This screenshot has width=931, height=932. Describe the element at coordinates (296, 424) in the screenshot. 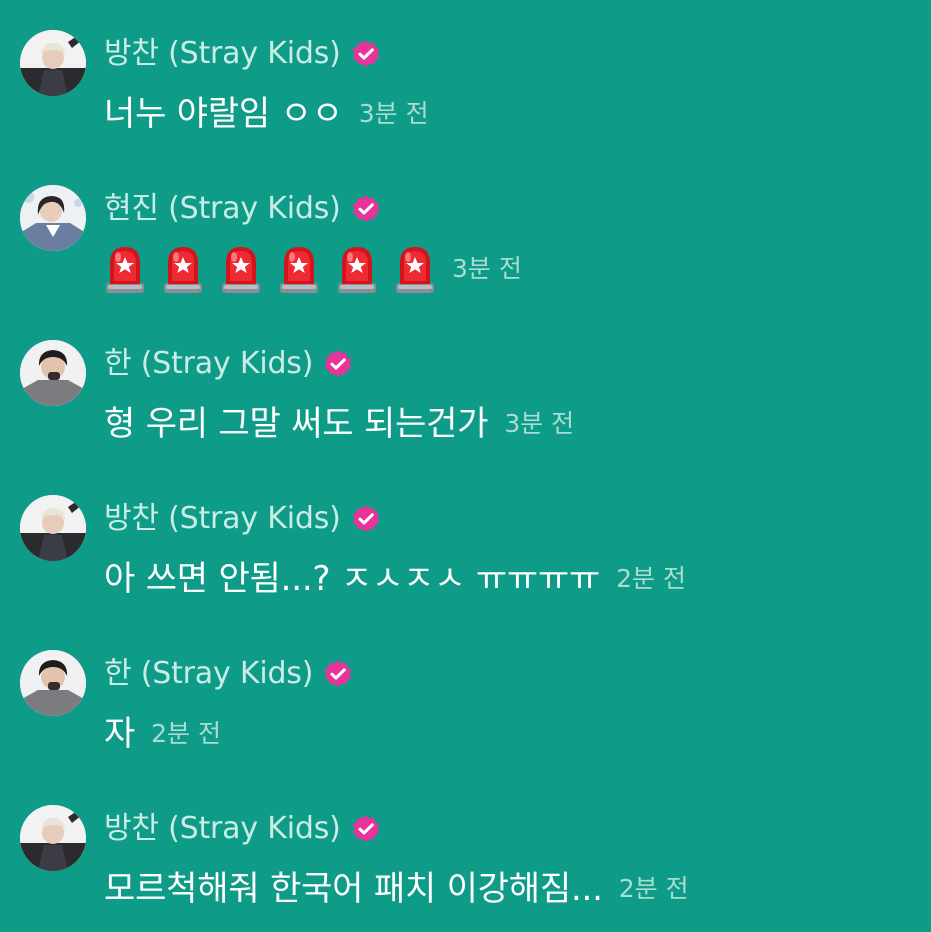

I see `message-text: 형 우리 그말 써도 되는건가` at that location.